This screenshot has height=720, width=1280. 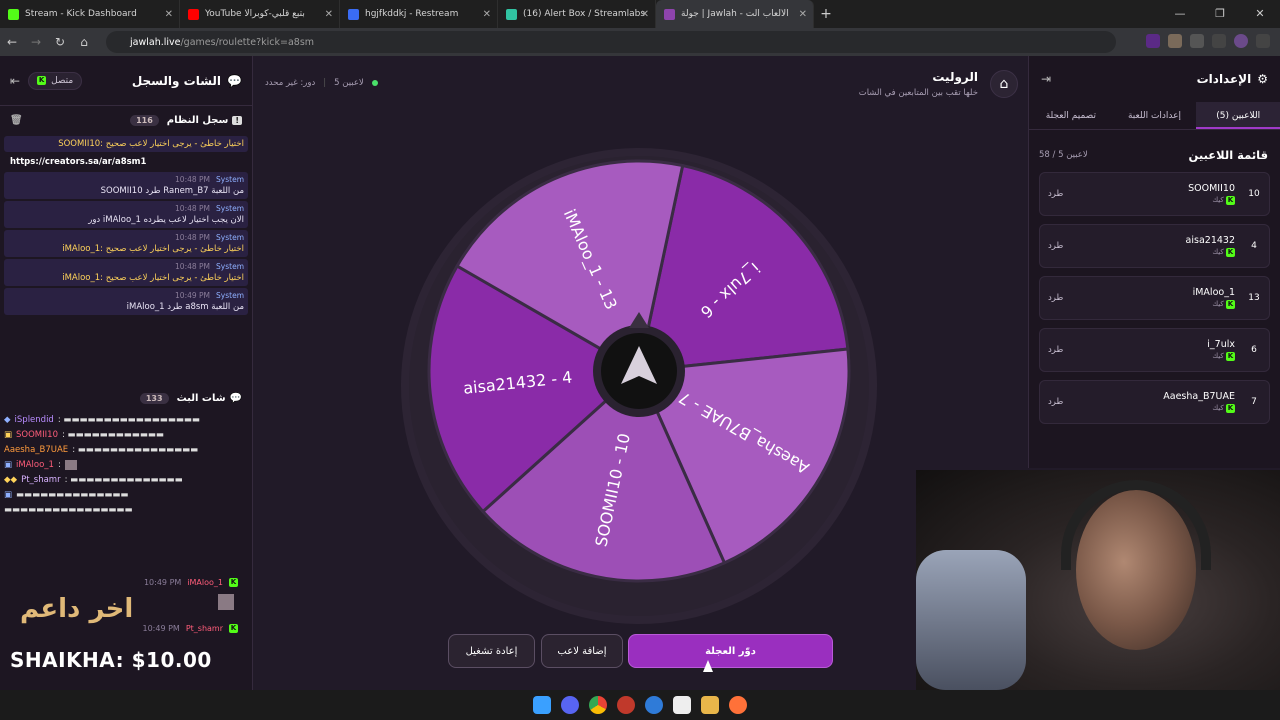 What do you see at coordinates (205, 582) in the screenshot?
I see `pinned-nick: iMAloo_1` at bounding box center [205, 582].